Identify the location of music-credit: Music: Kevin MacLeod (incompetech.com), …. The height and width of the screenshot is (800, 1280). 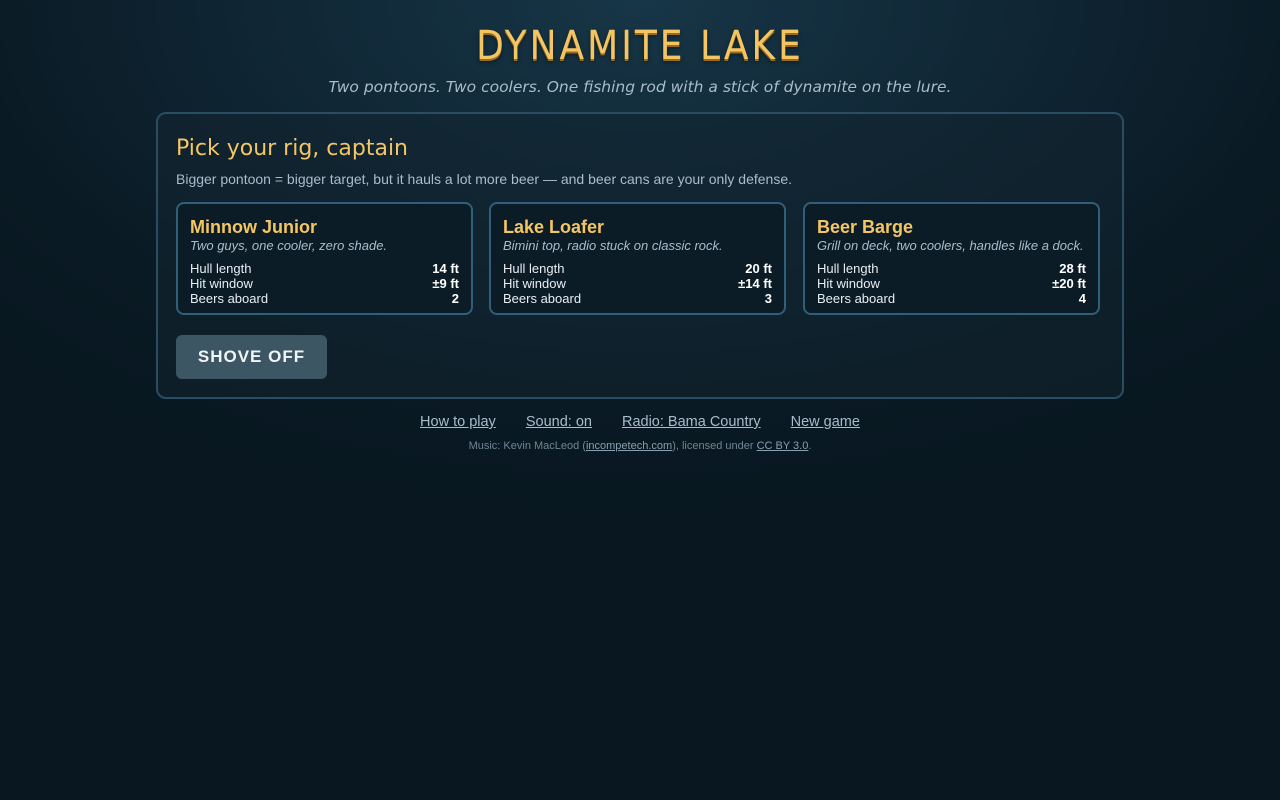
(640, 446).